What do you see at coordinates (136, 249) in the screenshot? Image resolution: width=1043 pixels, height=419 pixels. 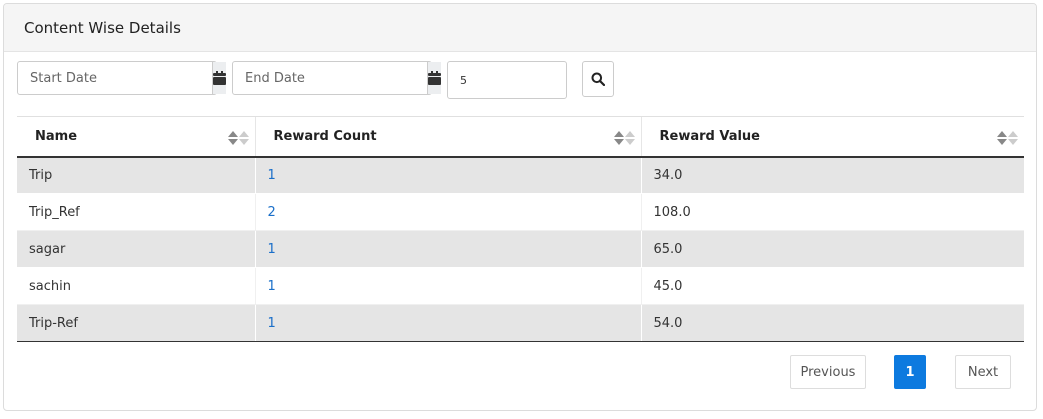 I see `cell-name: sagar` at bounding box center [136, 249].